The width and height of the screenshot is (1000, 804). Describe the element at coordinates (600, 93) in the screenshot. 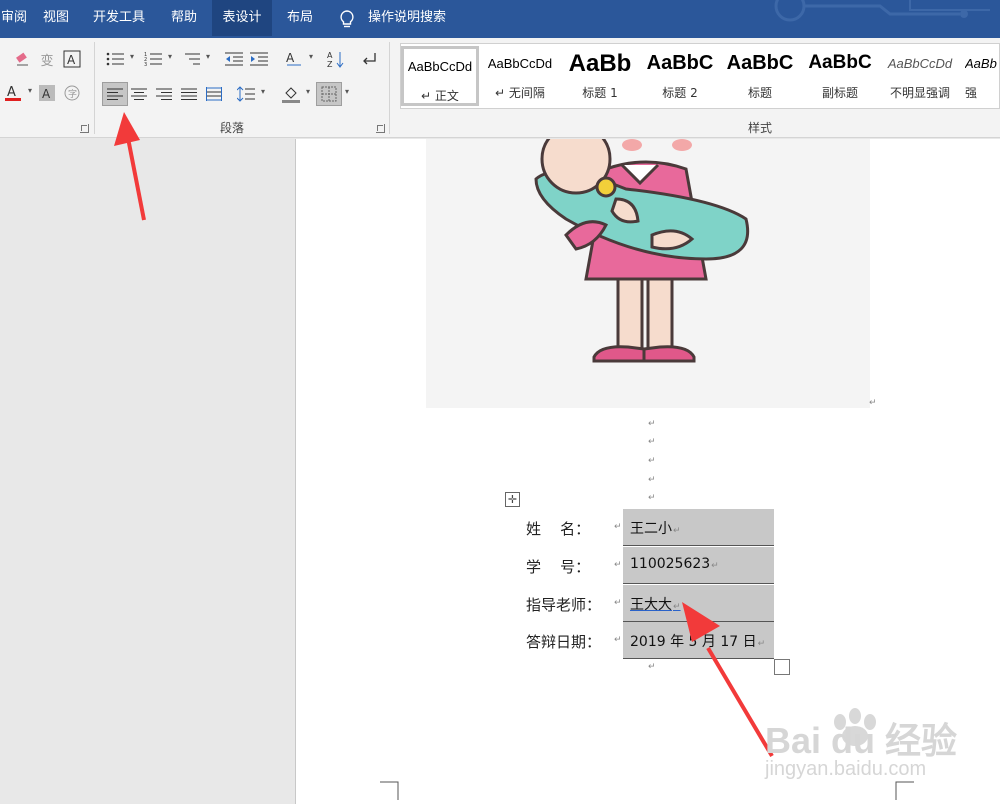

I see `style-name: 标题 1` at that location.